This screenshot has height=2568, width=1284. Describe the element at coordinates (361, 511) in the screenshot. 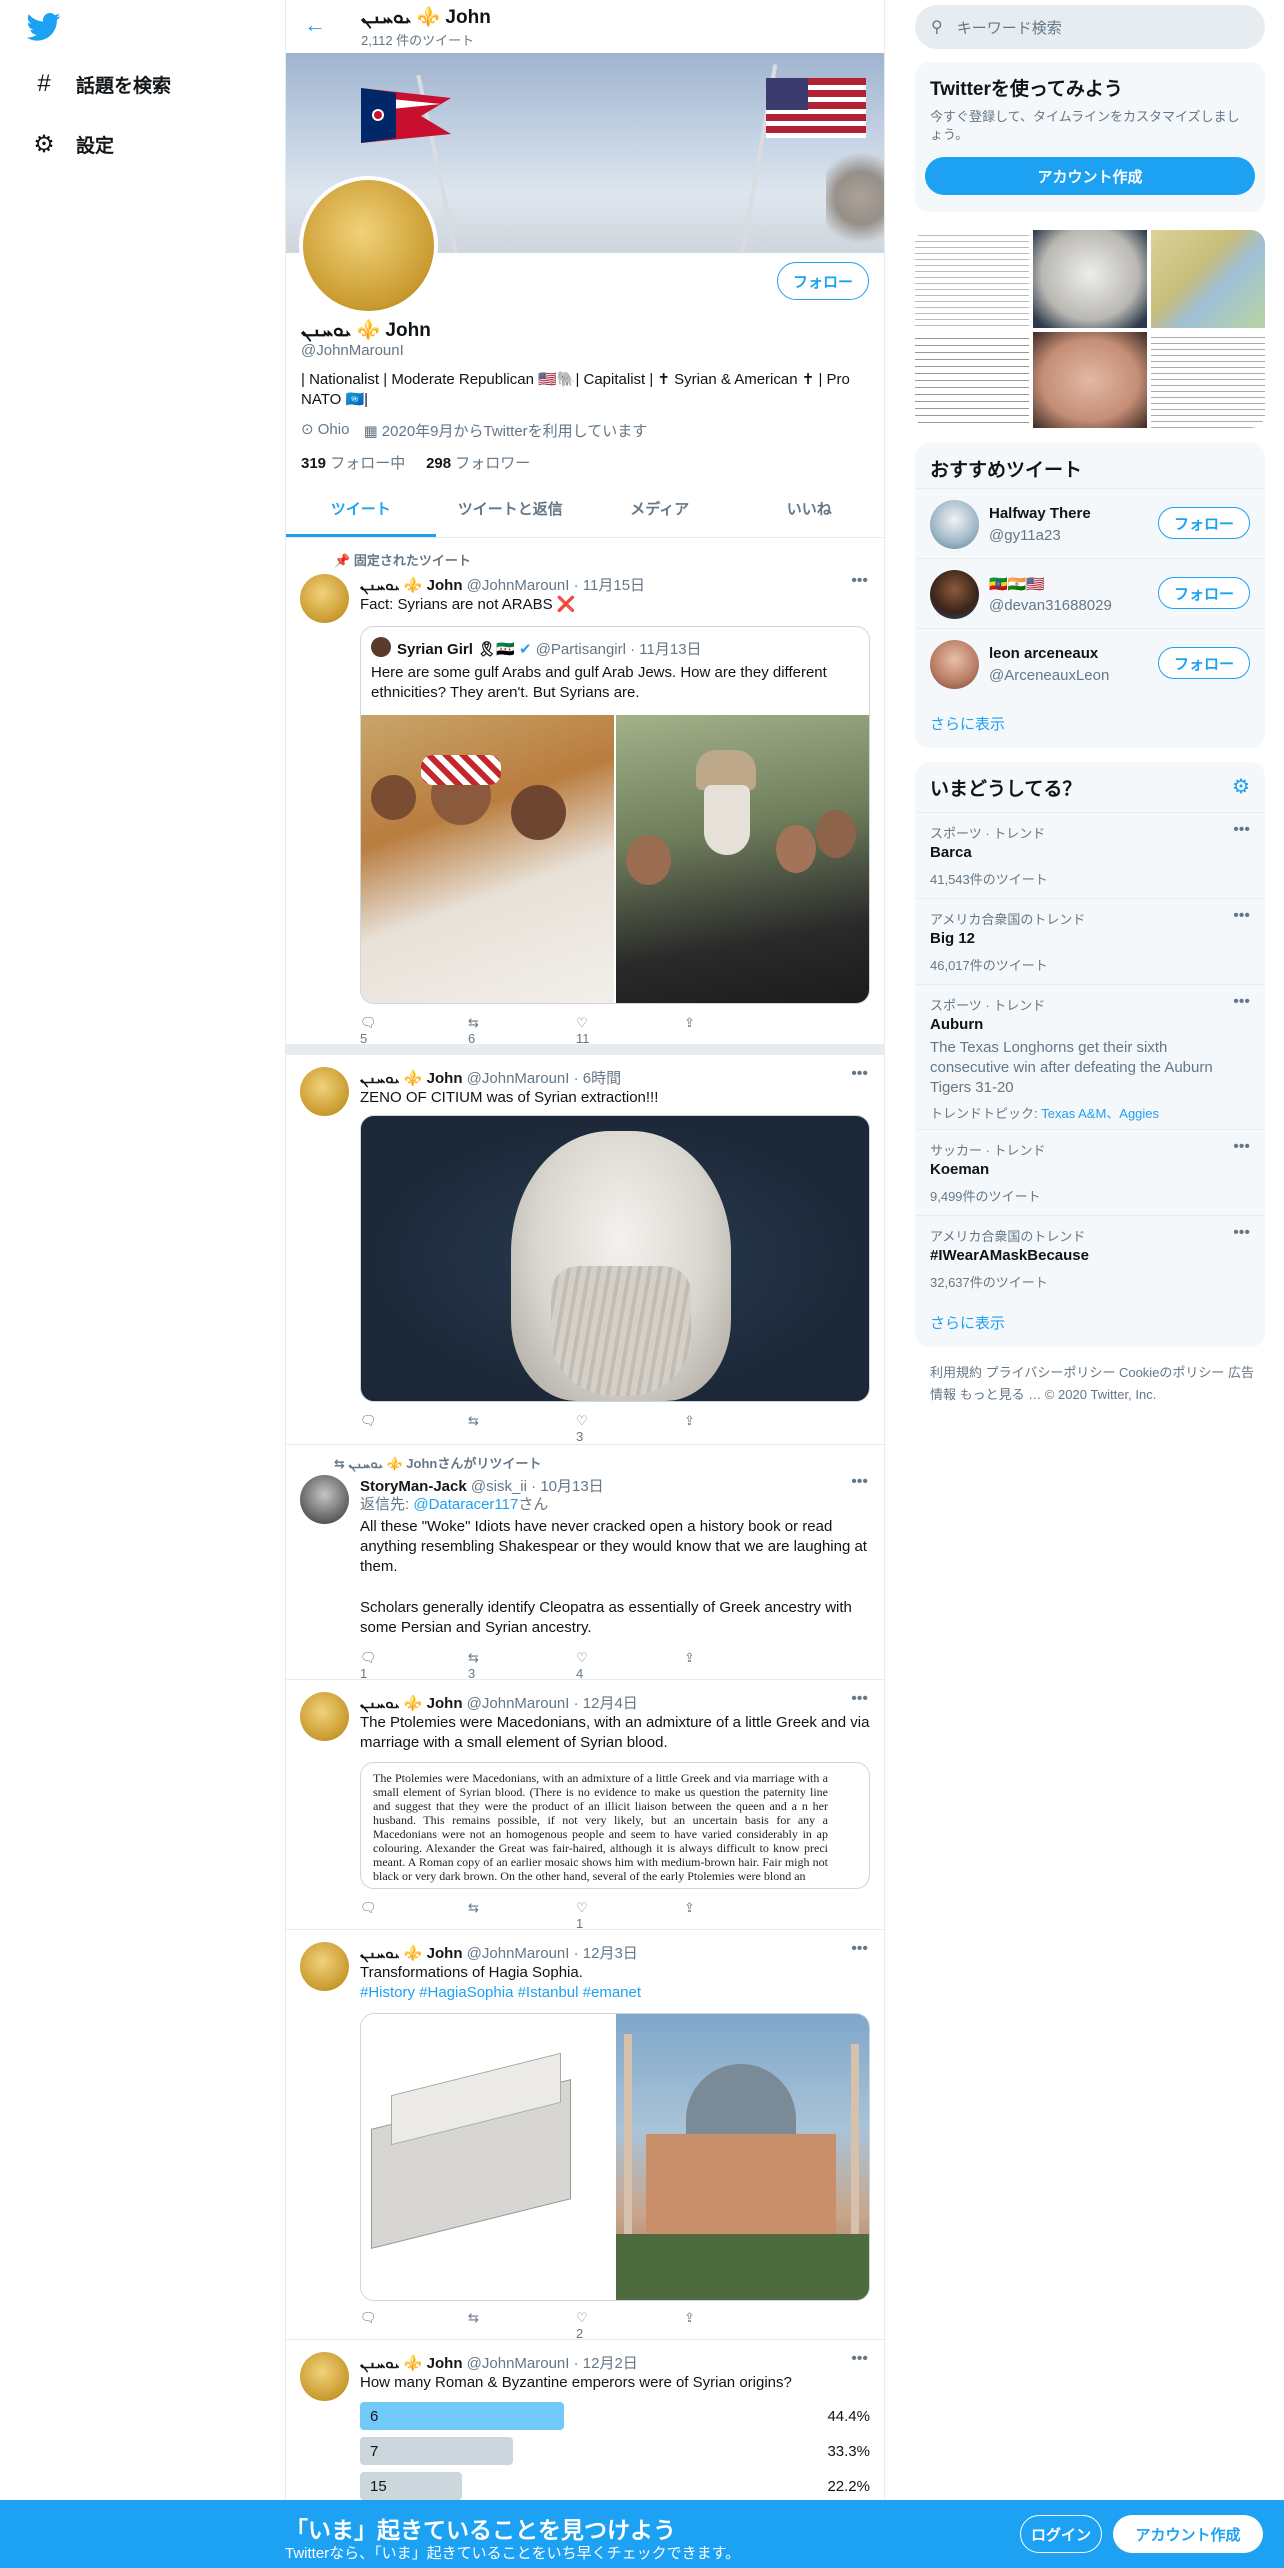

I see `tab-tweets: ツイート` at that location.